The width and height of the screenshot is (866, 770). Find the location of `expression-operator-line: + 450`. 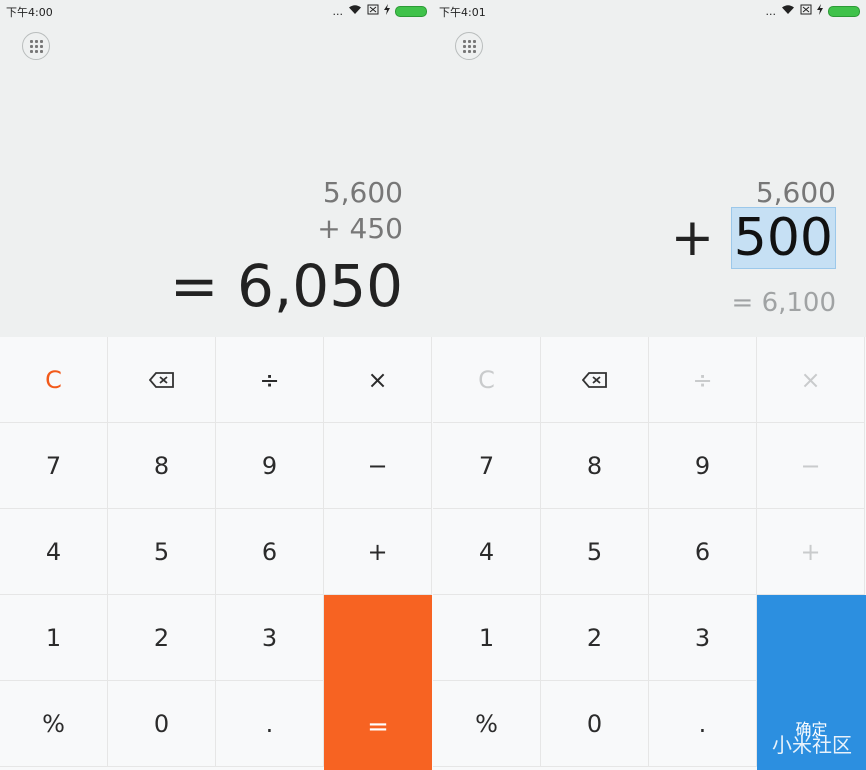

expression-operator-line: + 450 is located at coordinates (360, 228).